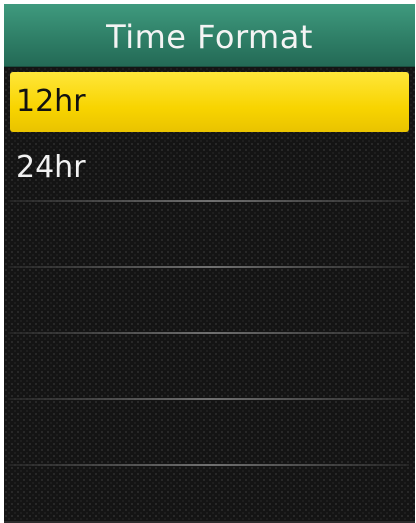 This screenshot has height=523, width=416. I want to click on title-bar: Time Format, so click(209, 35).